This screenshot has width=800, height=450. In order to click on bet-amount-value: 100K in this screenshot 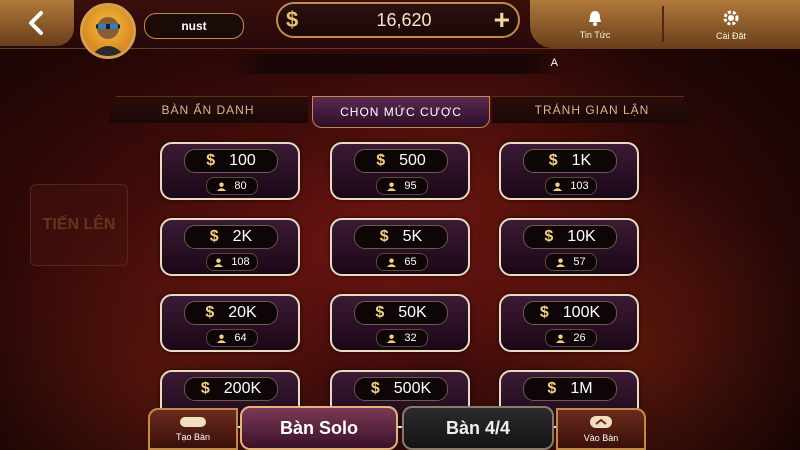, I will do `click(581, 312)`.